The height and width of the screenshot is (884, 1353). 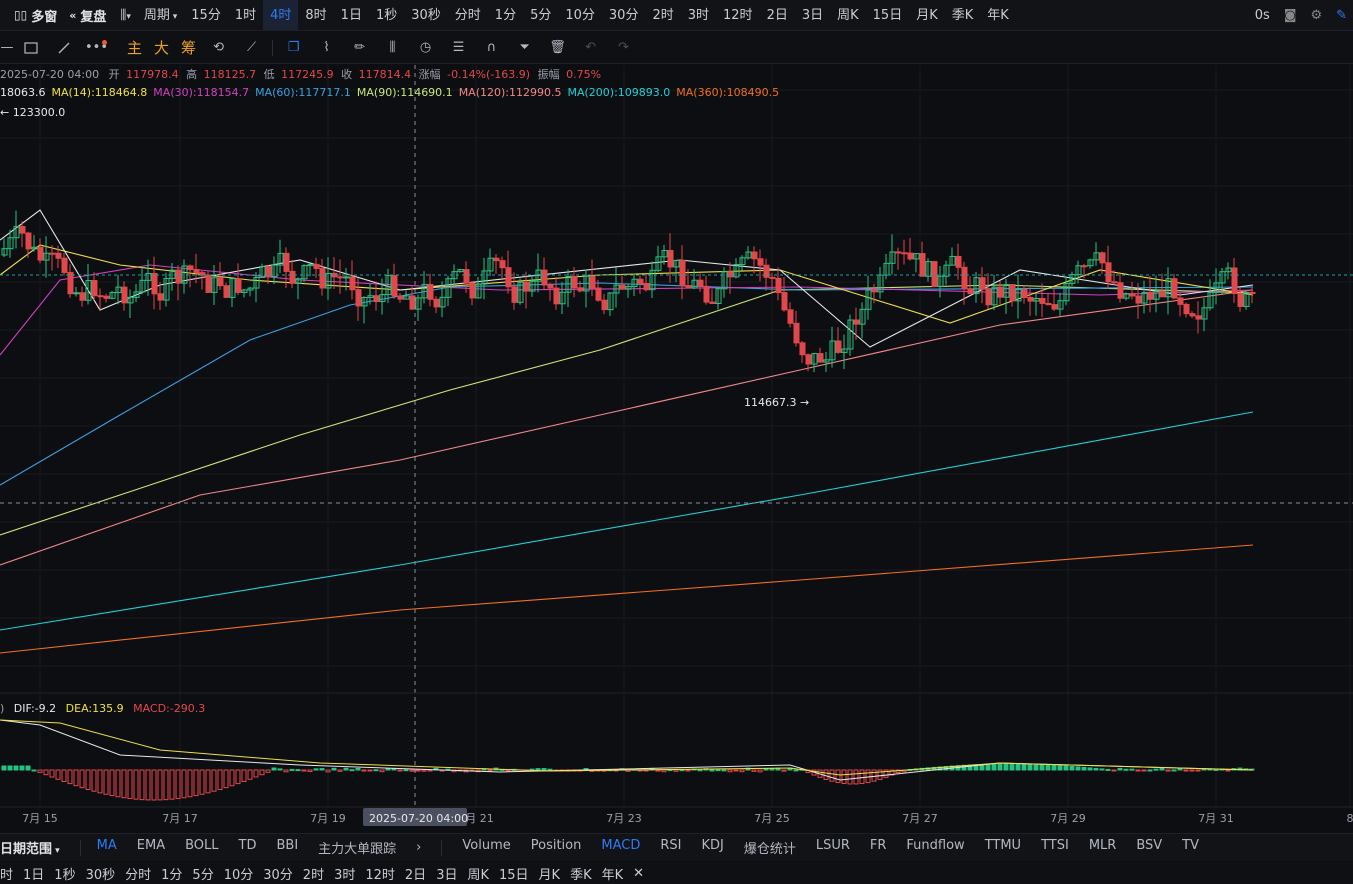 What do you see at coordinates (32, 15) in the screenshot?
I see `multi-window-button: ▯▯ 多窗` at bounding box center [32, 15].